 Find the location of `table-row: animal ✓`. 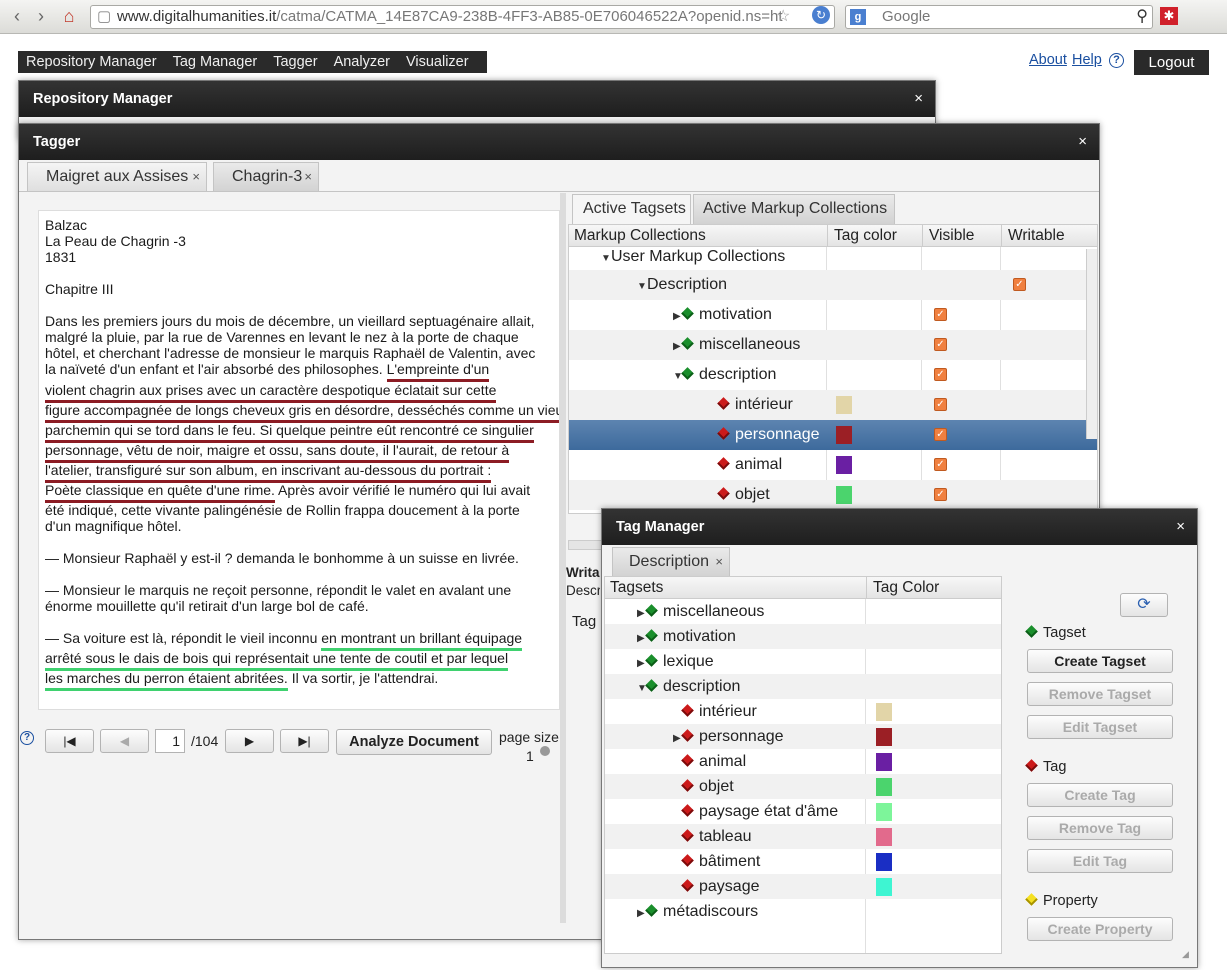

table-row: animal ✓ is located at coordinates (833, 465).